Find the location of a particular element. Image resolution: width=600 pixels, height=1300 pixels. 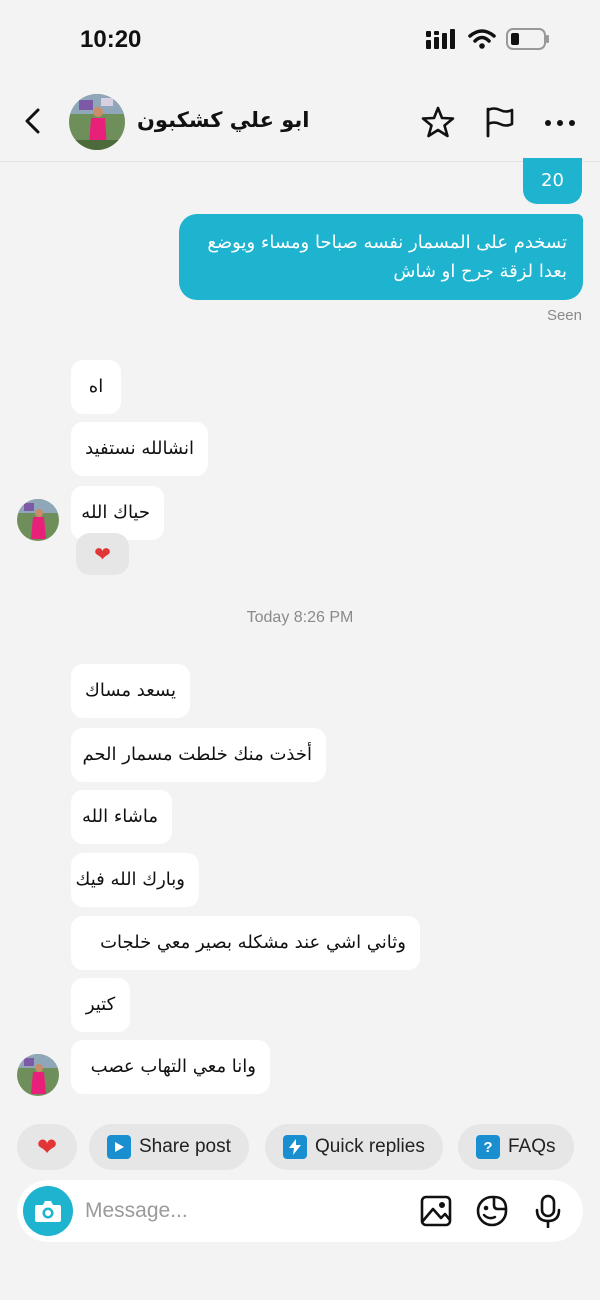

camera-icon is located at coordinates (48, 1211).